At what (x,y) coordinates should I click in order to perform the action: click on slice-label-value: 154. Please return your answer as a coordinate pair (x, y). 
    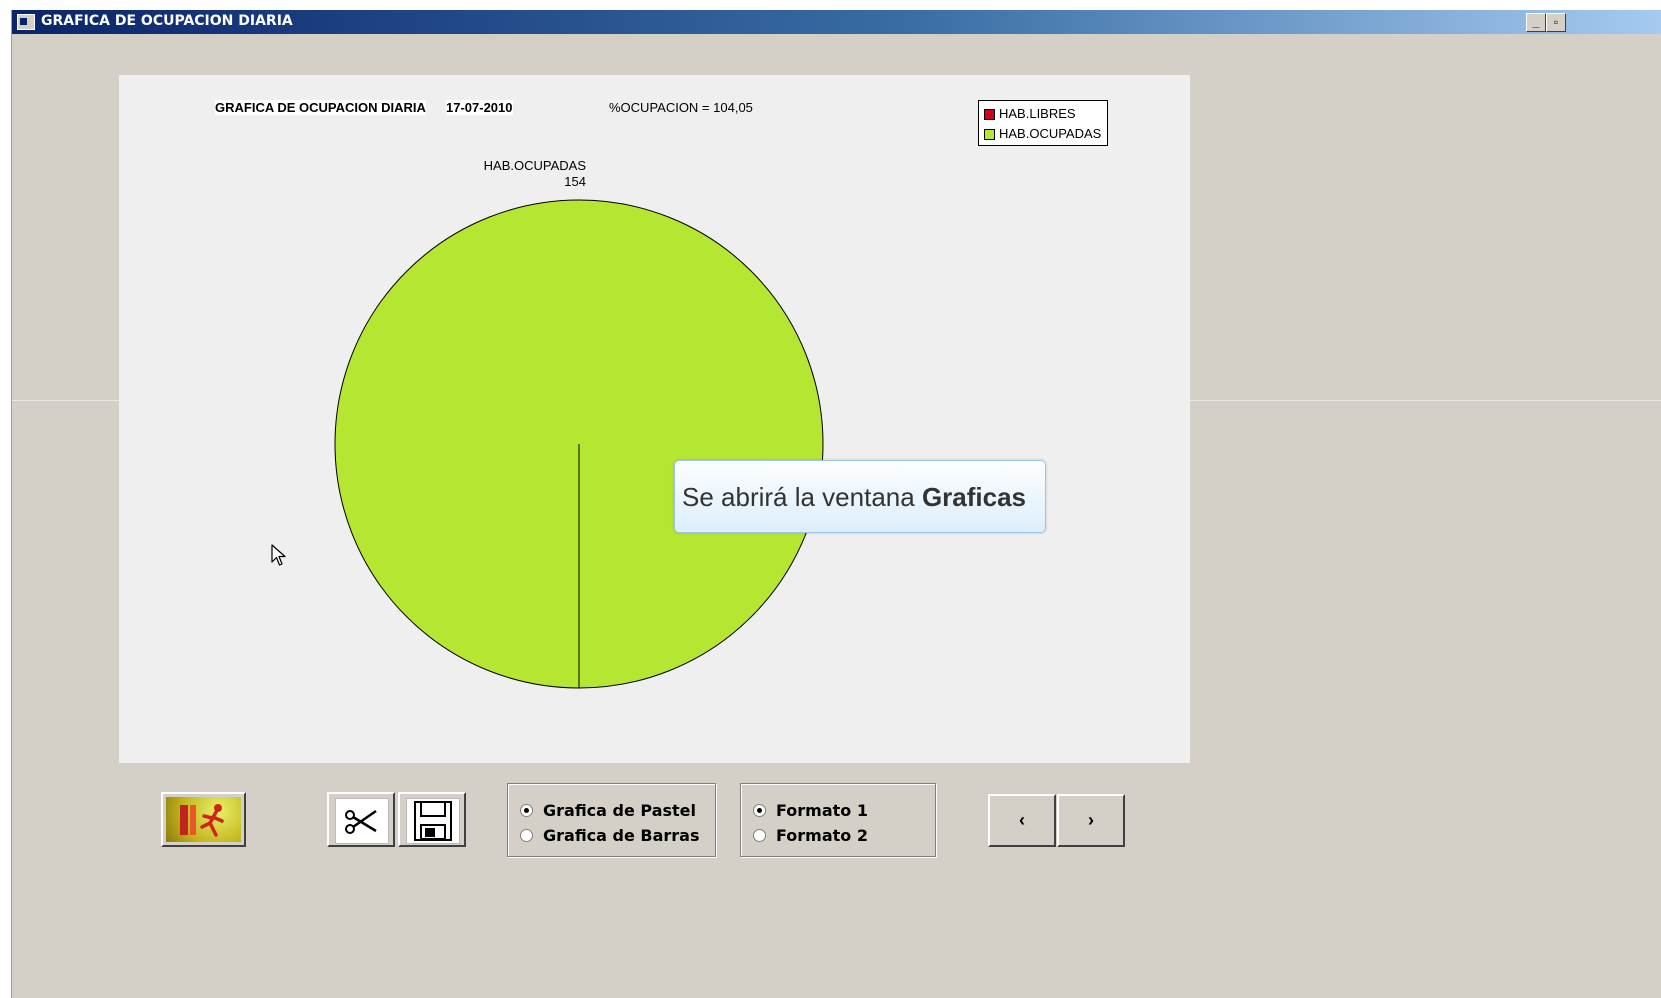
    Looking at the image, I should click on (575, 181).